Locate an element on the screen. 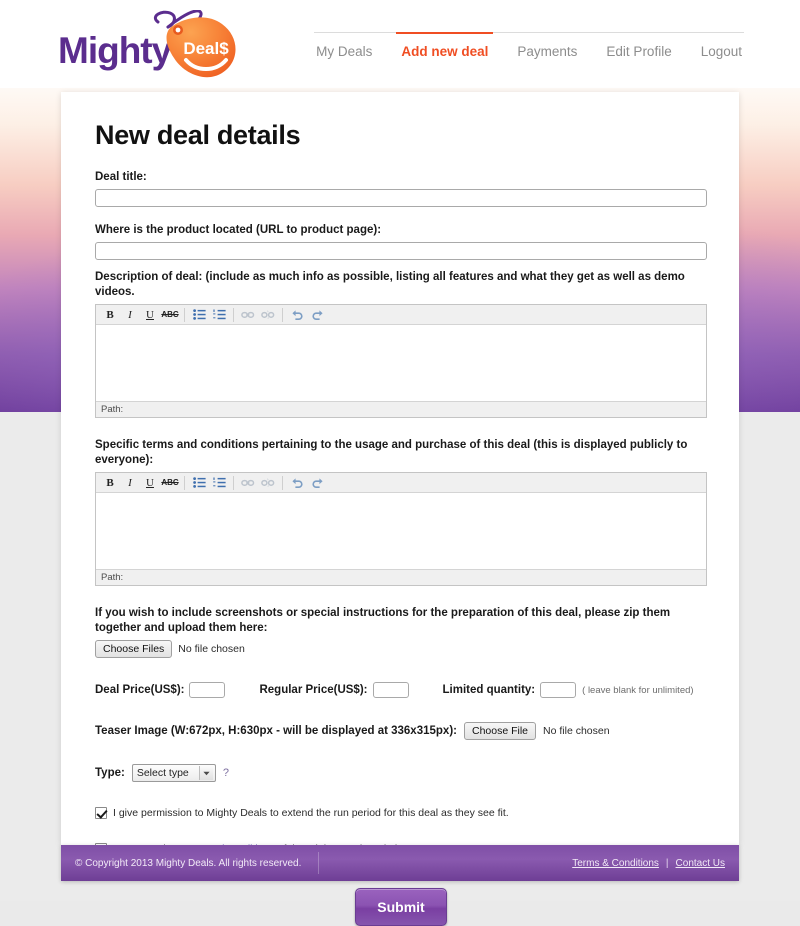 The height and width of the screenshot is (926, 800). choose-files-button: Choose Files is located at coordinates (134, 649).